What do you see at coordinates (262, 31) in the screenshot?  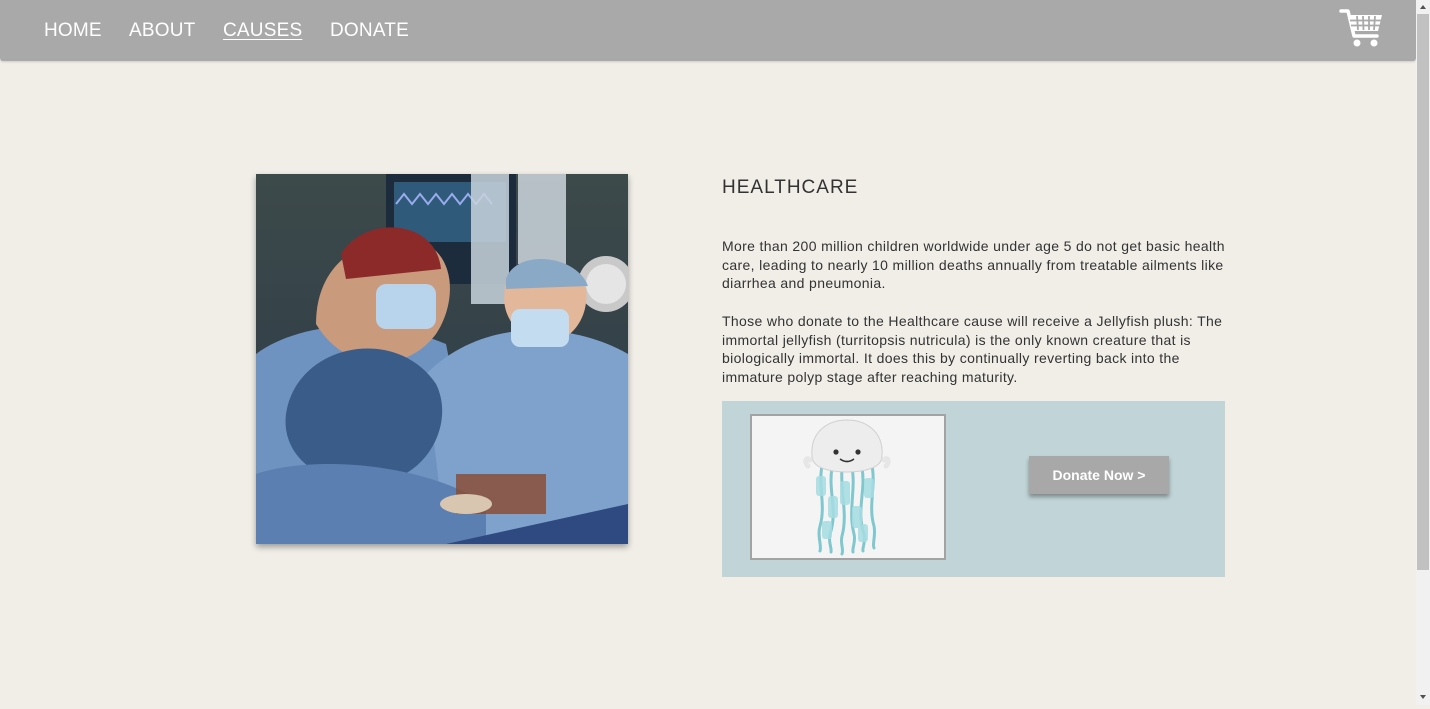 I see `nav-causes-link: CAUSES` at bounding box center [262, 31].